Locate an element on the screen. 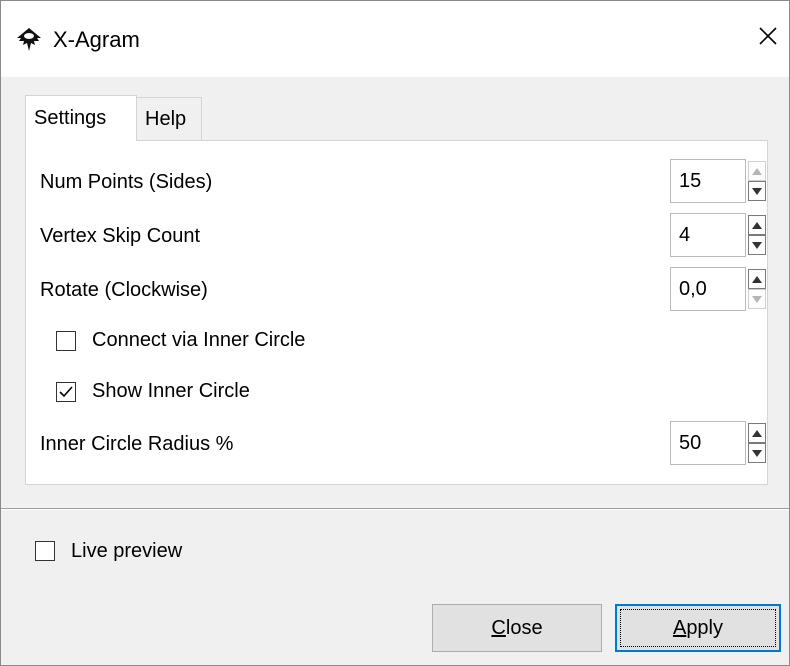 The image size is (790, 666). rotate-input: 0,0 is located at coordinates (708, 289).